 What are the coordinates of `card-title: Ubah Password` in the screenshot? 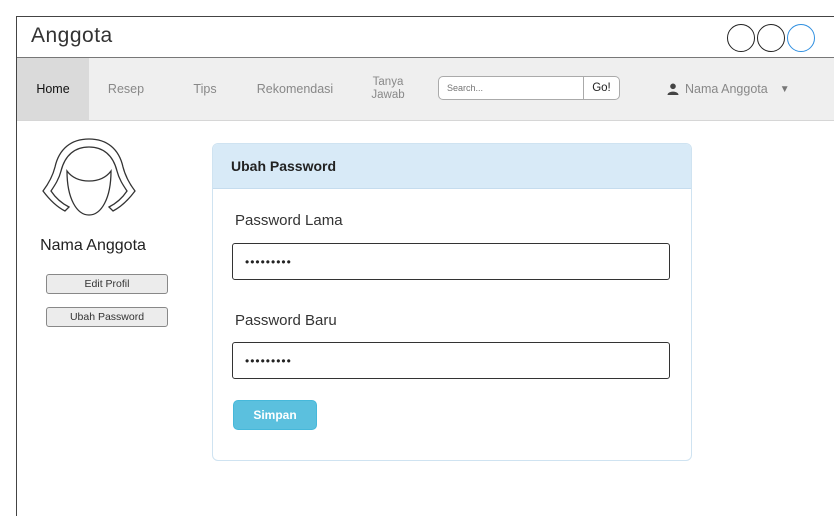 It's located at (452, 166).